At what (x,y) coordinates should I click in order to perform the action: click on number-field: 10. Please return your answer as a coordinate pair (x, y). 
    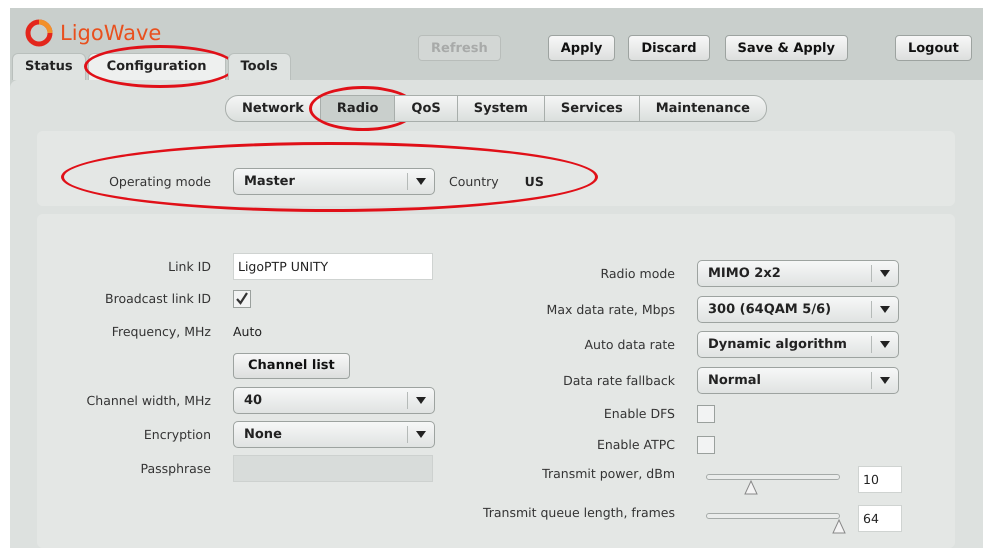
    Looking at the image, I should click on (880, 479).